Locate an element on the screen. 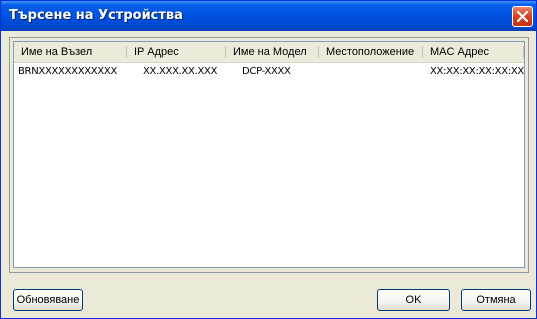  ok-button: OK is located at coordinates (413, 300).